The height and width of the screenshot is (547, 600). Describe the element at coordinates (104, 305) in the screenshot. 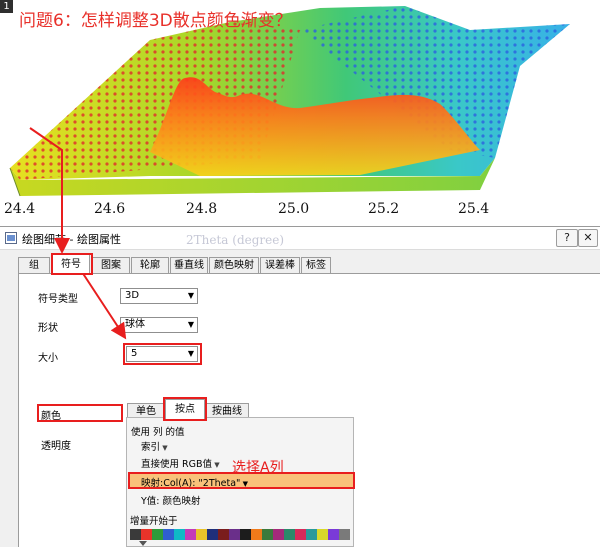

I see `arrow-to-size-field` at that location.